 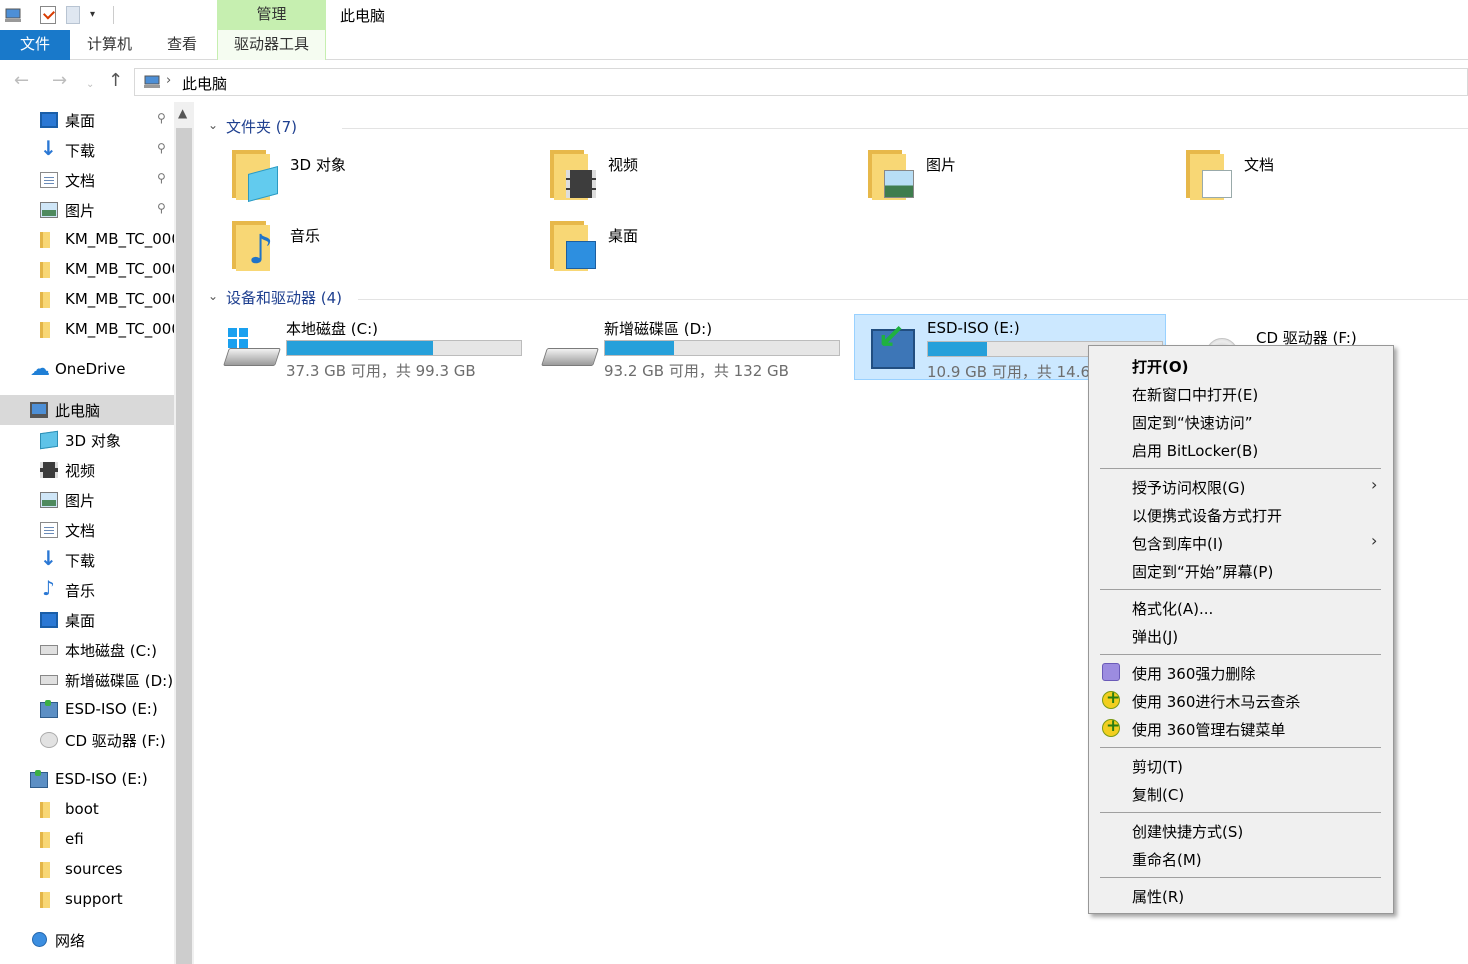 What do you see at coordinates (1241, 793) in the screenshot?
I see `context-menu-item: 复制(C)` at bounding box center [1241, 793].